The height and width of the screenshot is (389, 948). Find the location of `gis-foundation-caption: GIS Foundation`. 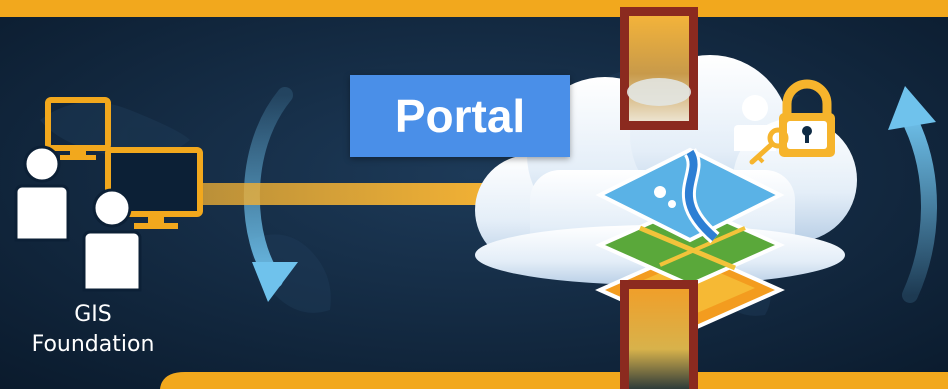

gis-foundation-caption: GIS Foundation is located at coordinates (93, 330).